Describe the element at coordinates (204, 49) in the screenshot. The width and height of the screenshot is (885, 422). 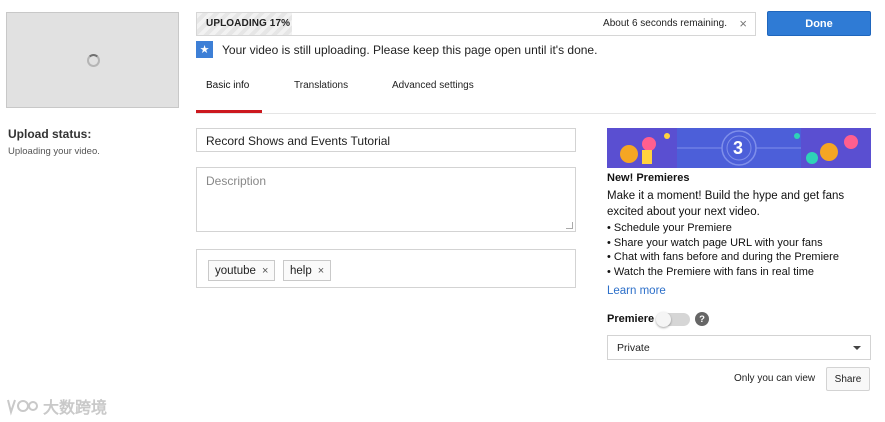
I see `star-icon: ★` at that location.